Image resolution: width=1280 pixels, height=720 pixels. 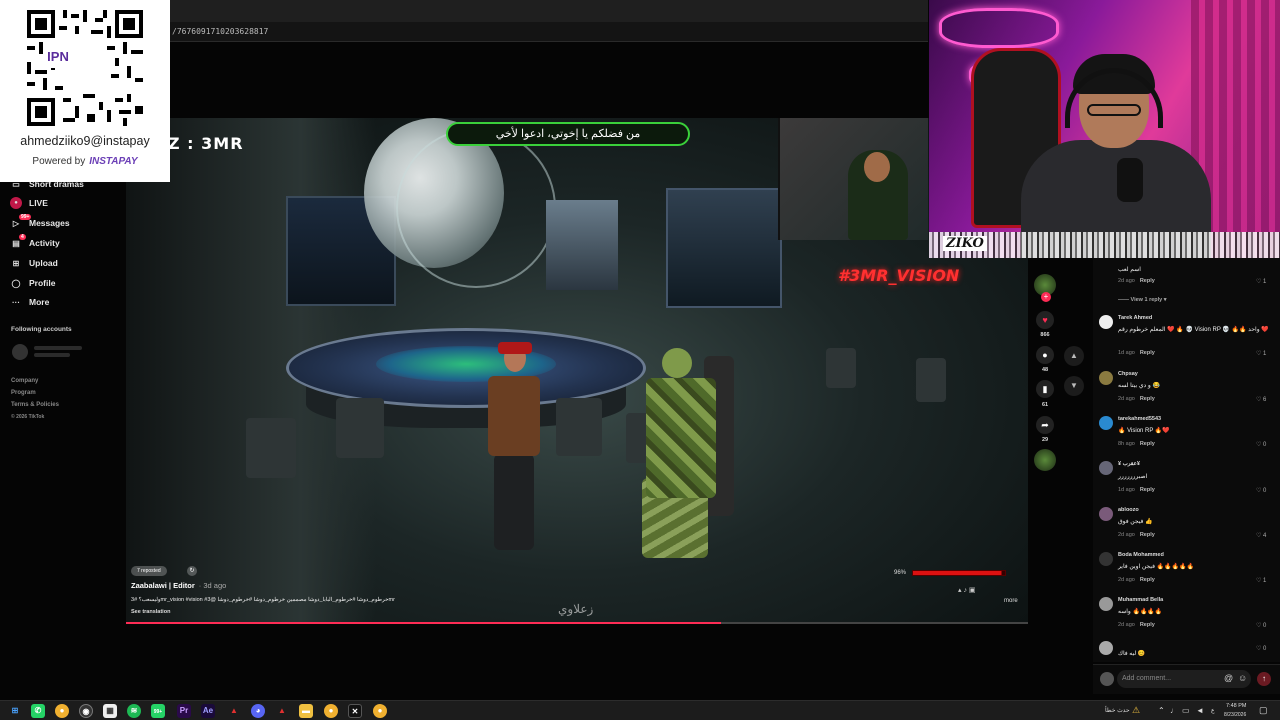 What do you see at coordinates (150, 612) in the screenshot?
I see `see-translation-link: See translation` at bounding box center [150, 612].